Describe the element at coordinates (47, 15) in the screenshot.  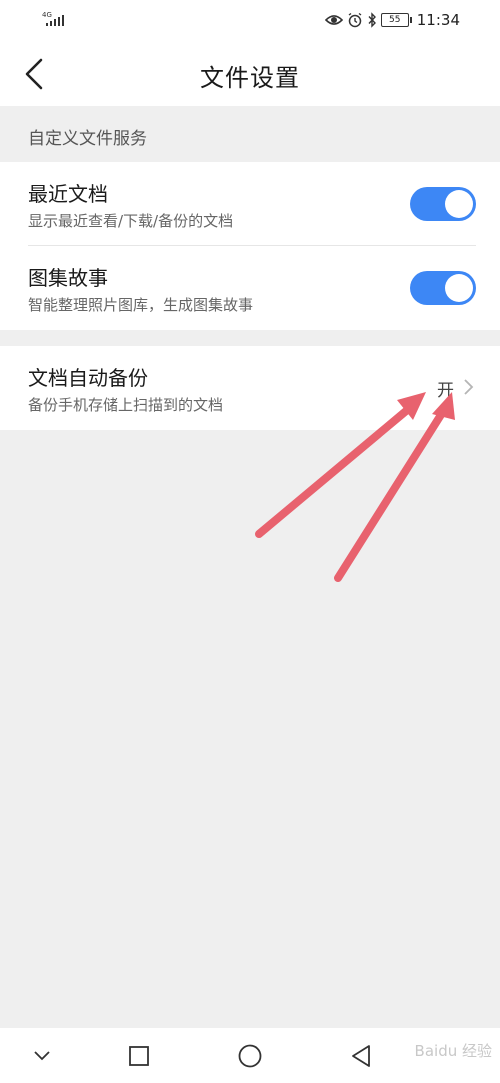
I see `network-type: 4G` at that location.